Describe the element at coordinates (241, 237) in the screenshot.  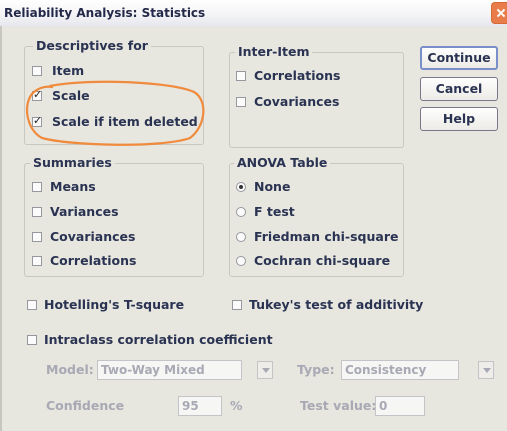
I see `anova-friedman-radio` at that location.